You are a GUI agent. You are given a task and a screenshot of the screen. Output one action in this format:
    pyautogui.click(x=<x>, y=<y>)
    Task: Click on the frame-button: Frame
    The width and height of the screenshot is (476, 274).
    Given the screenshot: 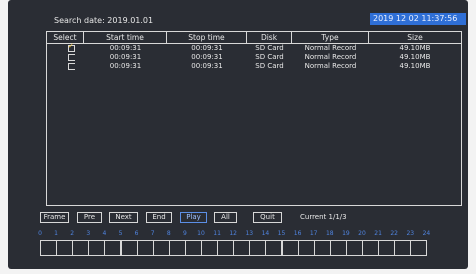 What is the action you would take?
    pyautogui.click(x=54, y=217)
    